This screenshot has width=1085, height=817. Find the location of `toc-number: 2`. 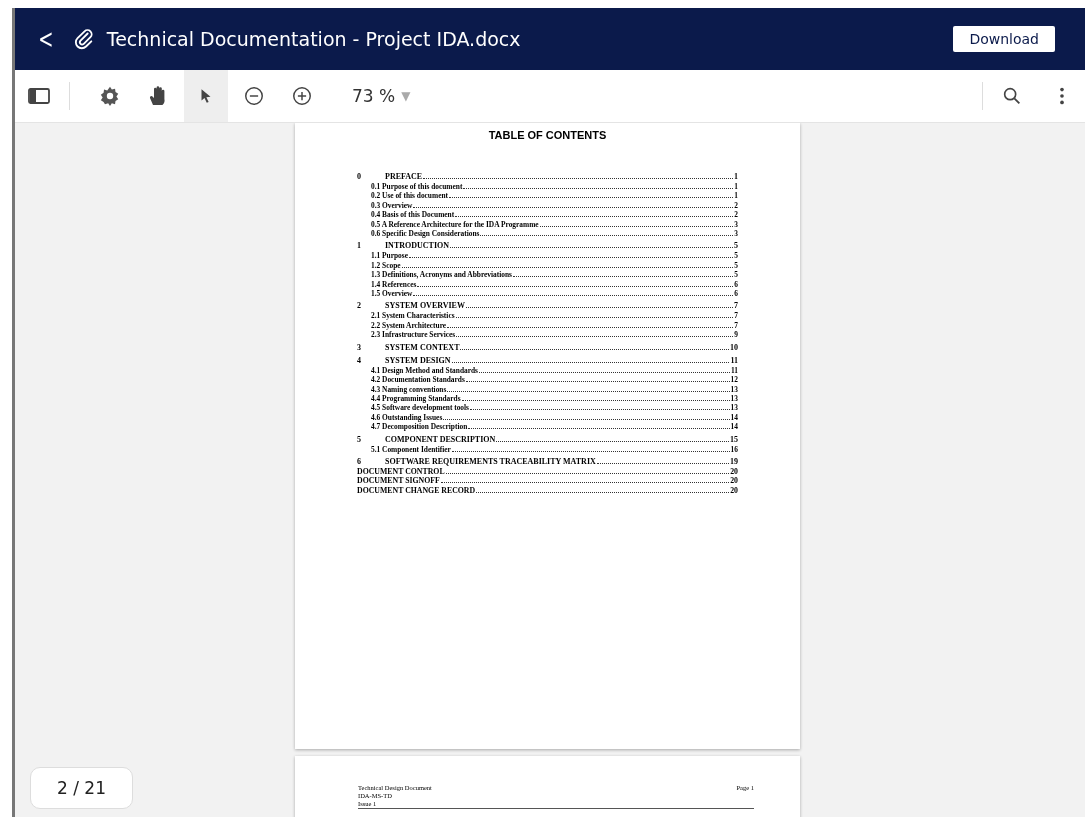

toc-number: 2 is located at coordinates (359, 306).